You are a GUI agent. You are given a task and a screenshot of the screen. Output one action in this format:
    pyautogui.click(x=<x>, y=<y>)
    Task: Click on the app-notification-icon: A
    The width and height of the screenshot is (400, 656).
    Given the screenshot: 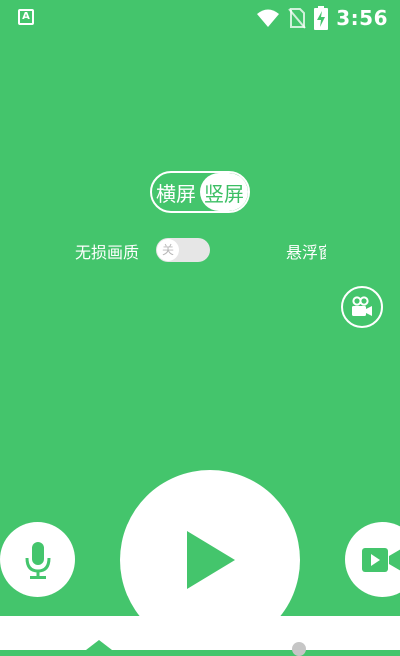 What is the action you would take?
    pyautogui.click(x=26, y=17)
    